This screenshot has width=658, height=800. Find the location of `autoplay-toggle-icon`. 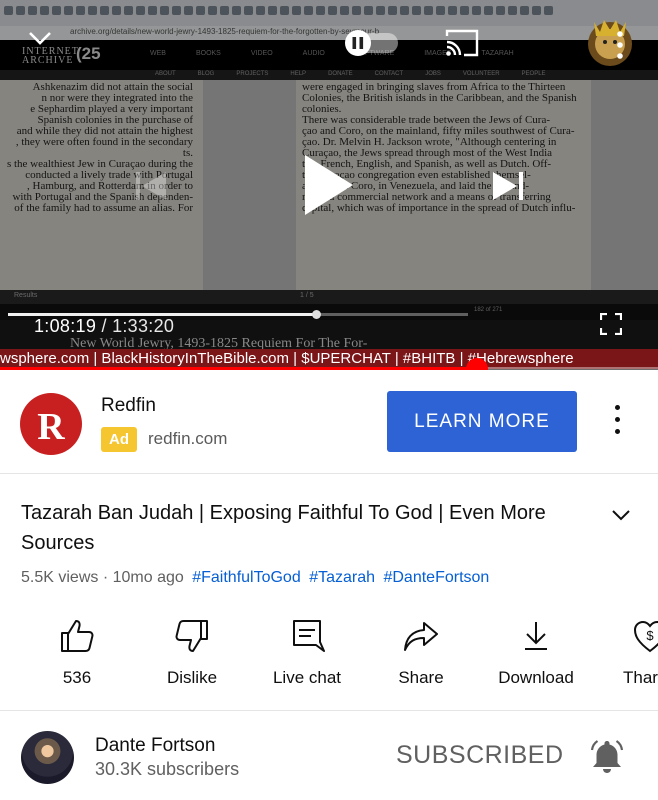

autoplay-toggle-icon is located at coordinates (370, 43).